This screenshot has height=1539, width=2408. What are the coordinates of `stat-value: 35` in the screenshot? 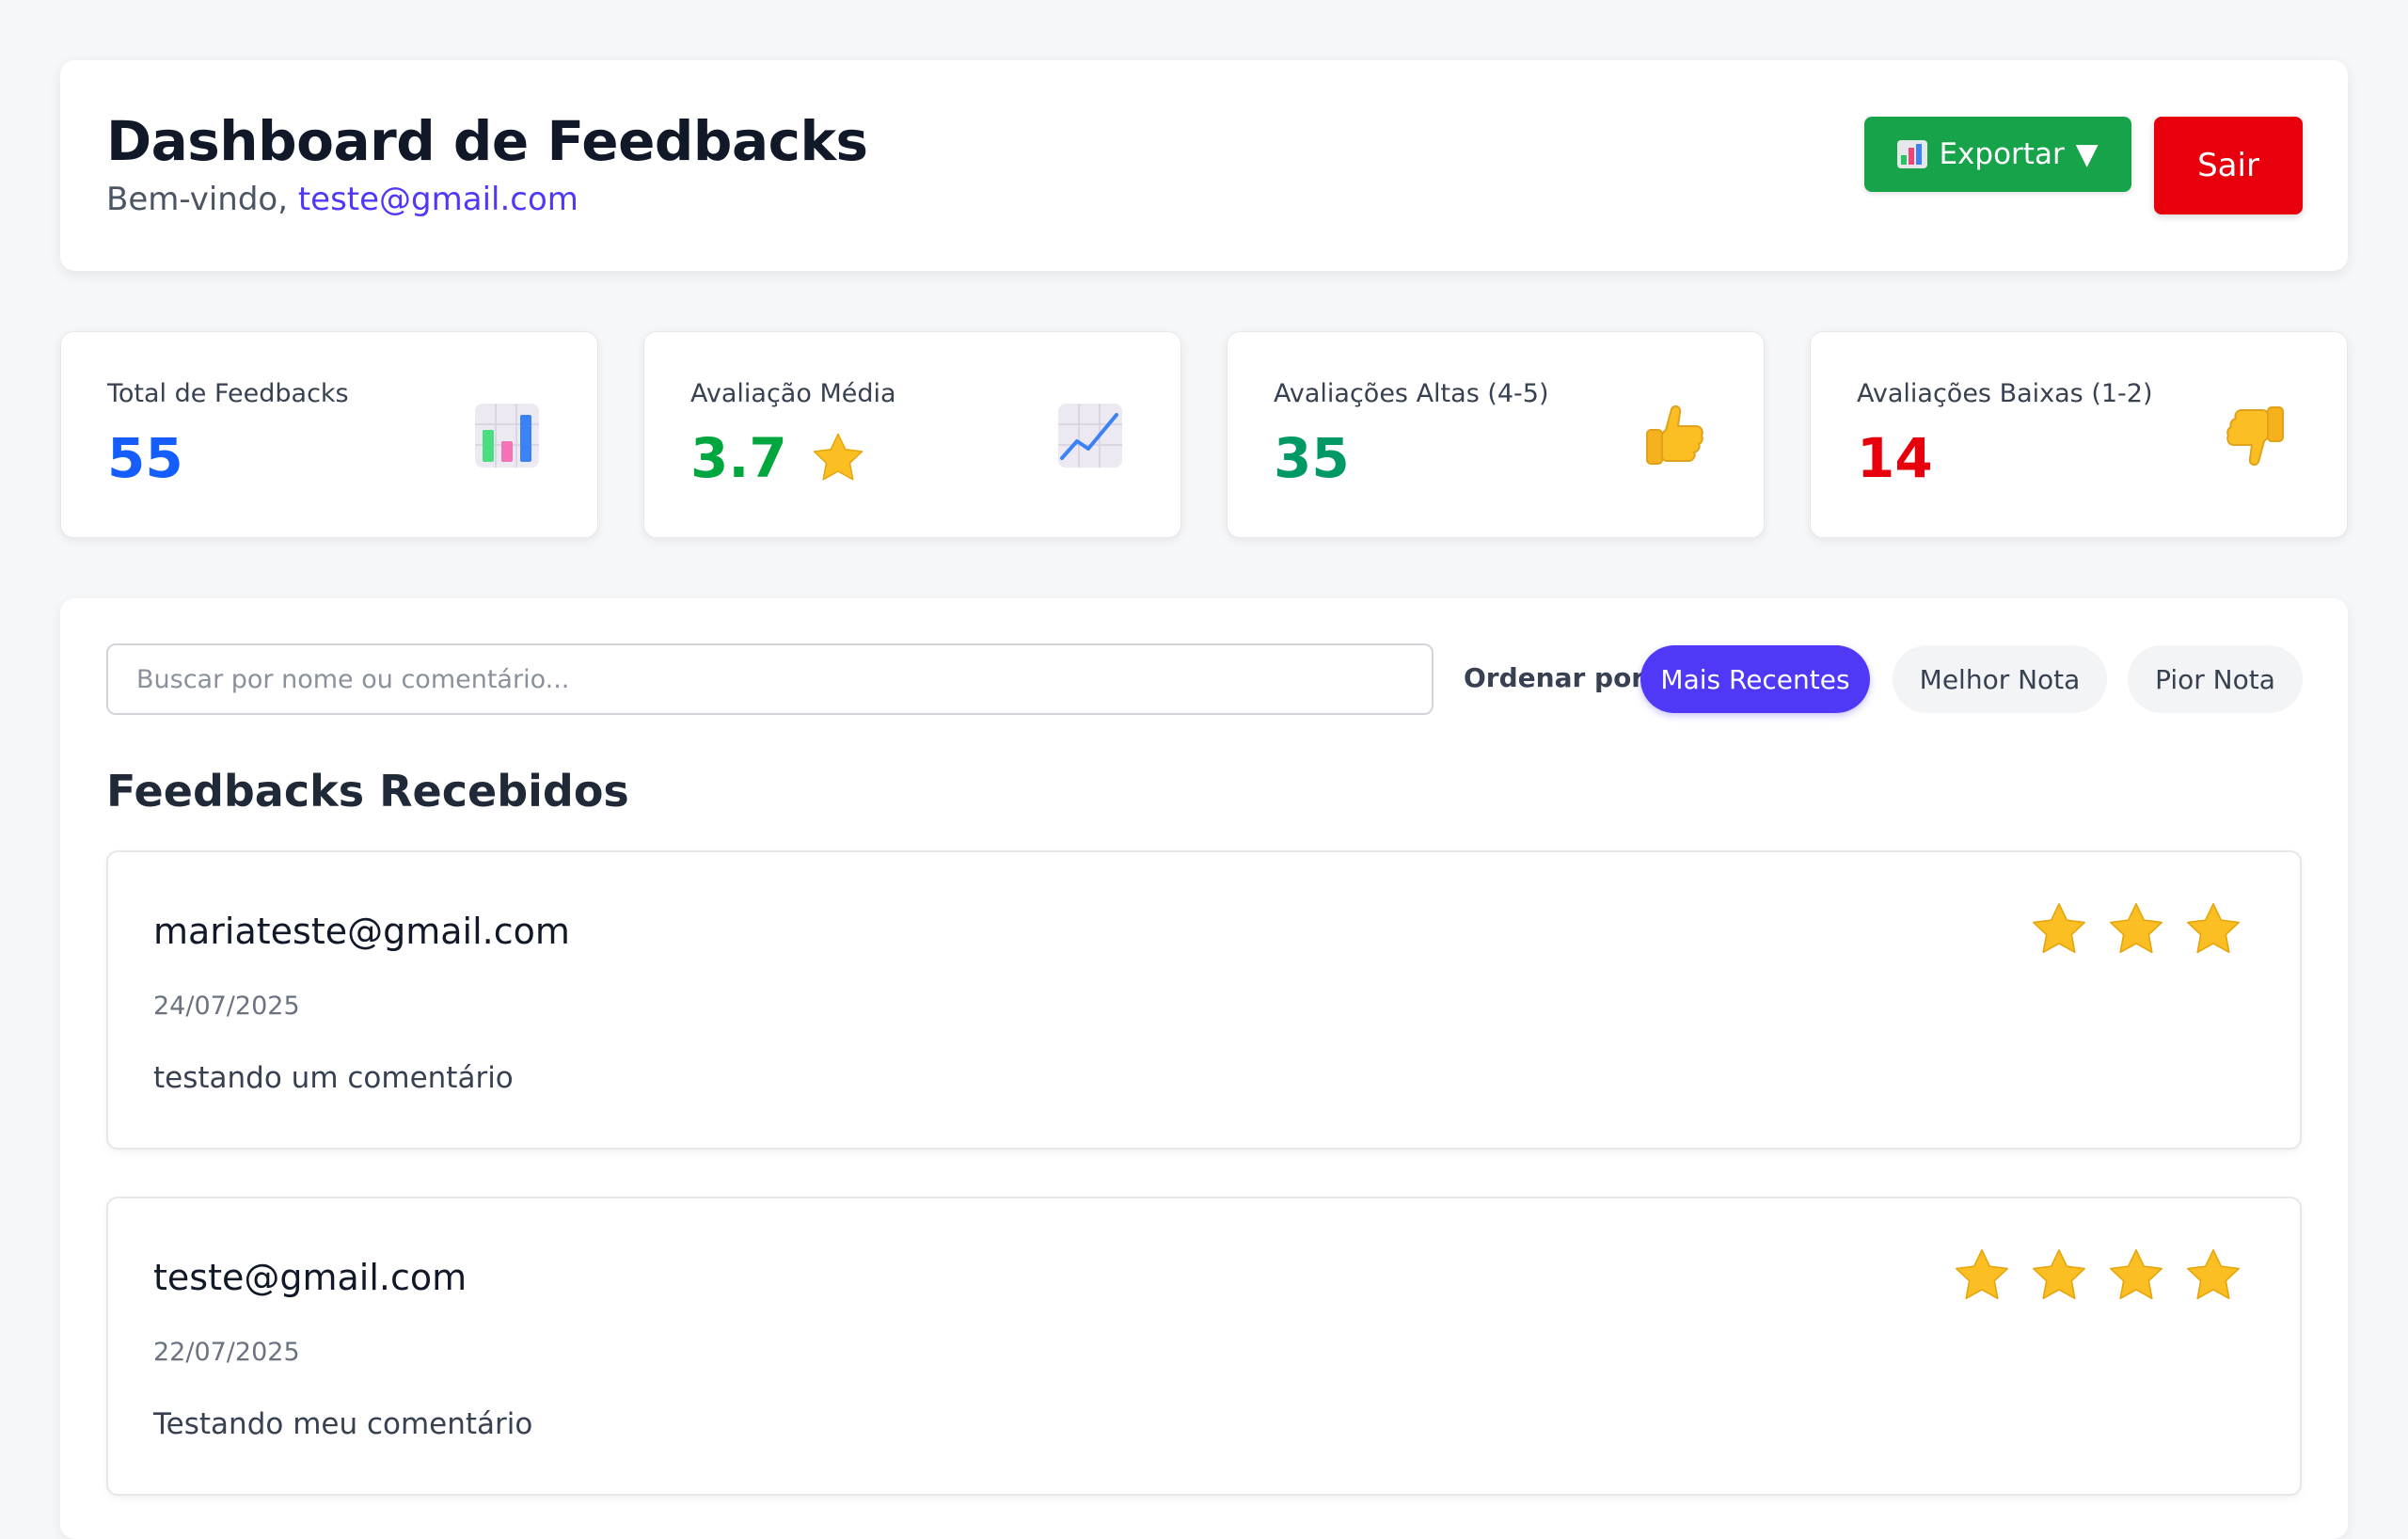 It's located at (1312, 458).